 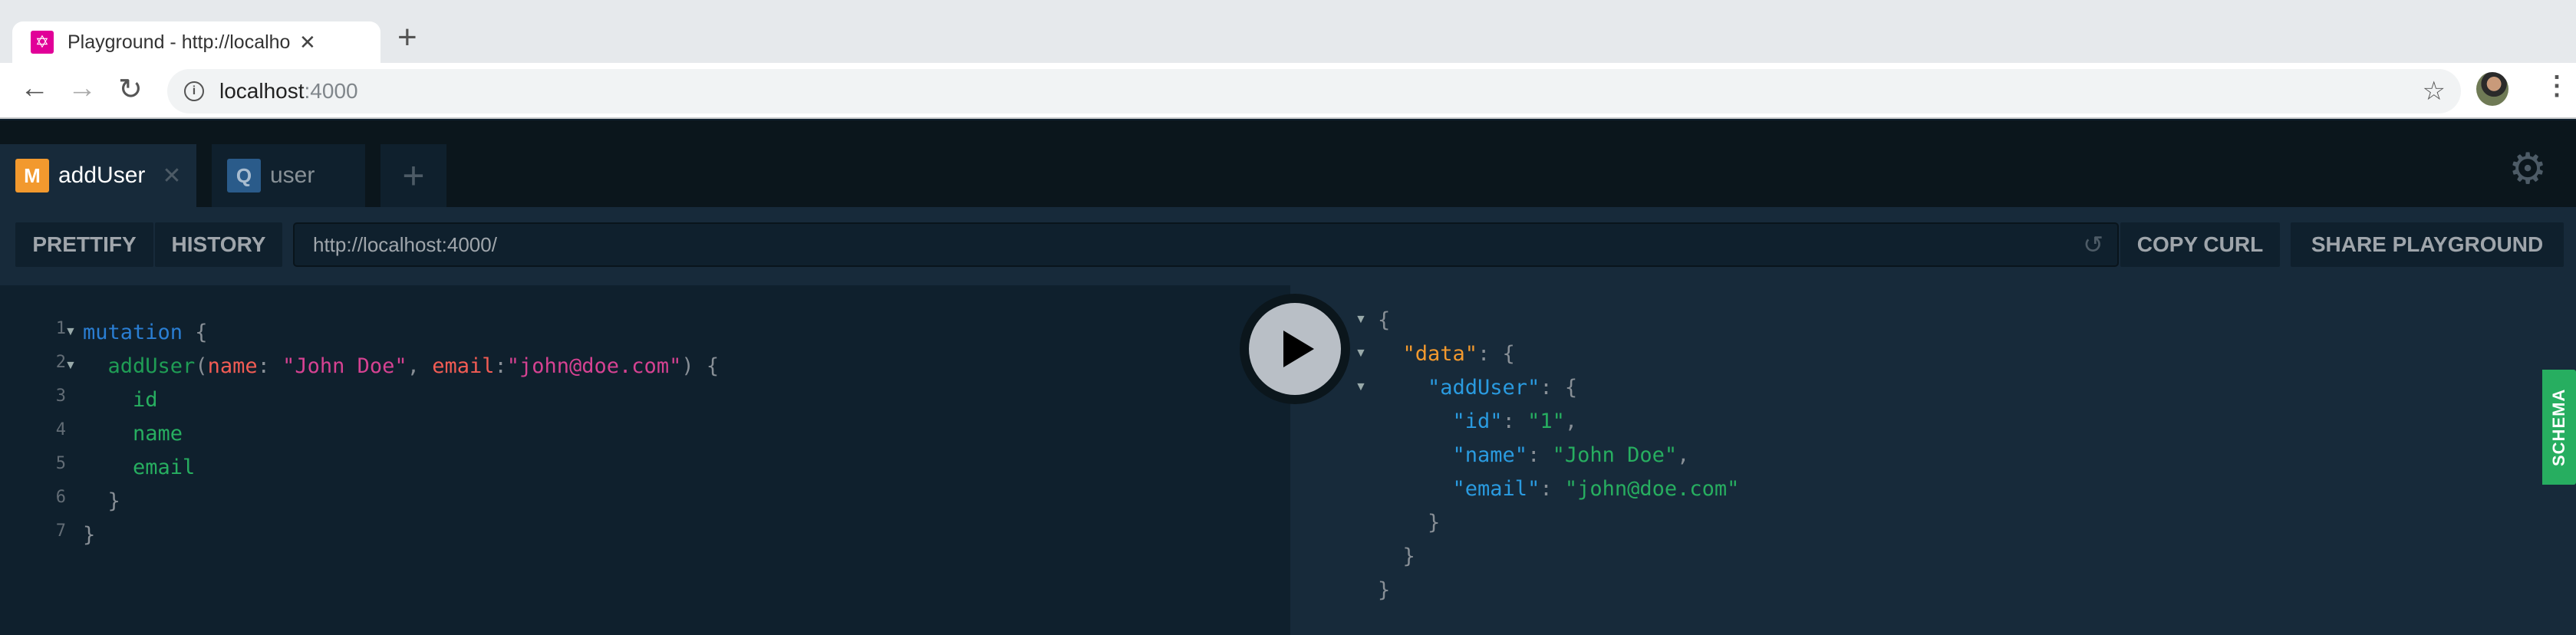 What do you see at coordinates (60, 531) in the screenshot?
I see `line-number: 7` at bounding box center [60, 531].